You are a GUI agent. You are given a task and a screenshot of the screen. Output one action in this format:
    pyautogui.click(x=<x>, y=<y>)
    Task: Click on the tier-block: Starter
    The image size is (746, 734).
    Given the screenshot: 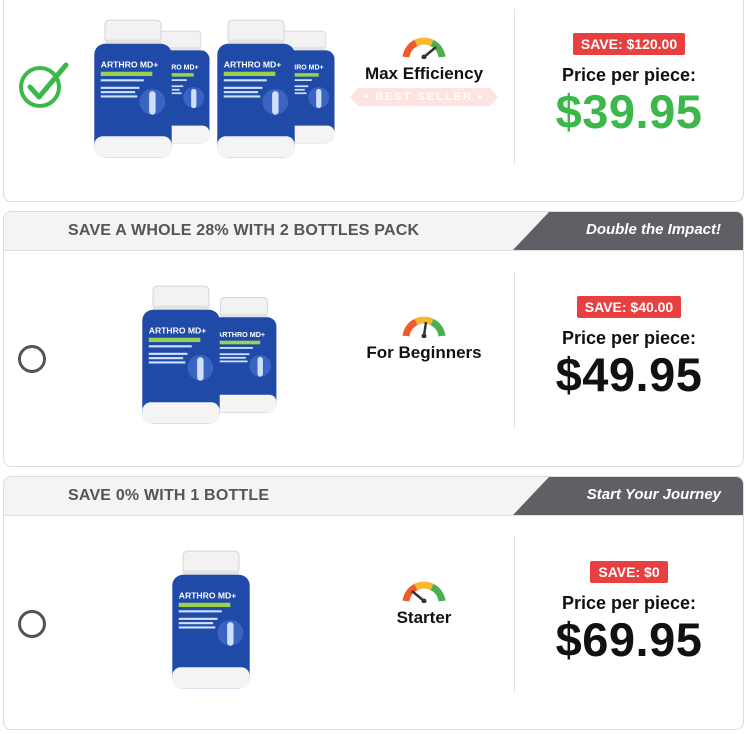 What is the action you would take?
    pyautogui.click(x=424, y=604)
    